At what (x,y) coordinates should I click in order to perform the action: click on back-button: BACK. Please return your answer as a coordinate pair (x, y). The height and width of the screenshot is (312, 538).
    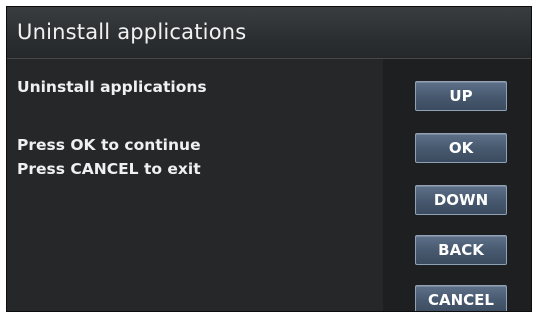
    Looking at the image, I should click on (461, 250).